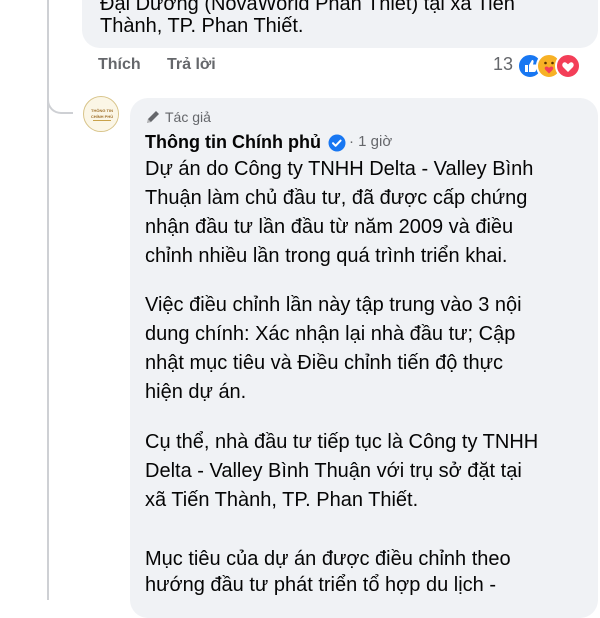  I want to click on comment-text-line: hướng đầu tư phát triển tổ hợp du lịch -, so click(320, 585).